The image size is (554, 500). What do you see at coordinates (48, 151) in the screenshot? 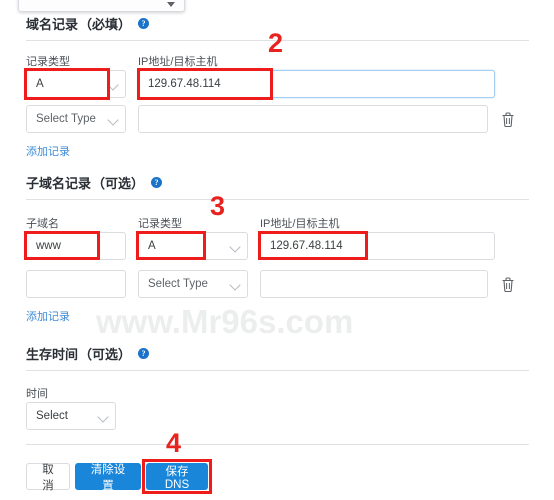
I see `add-domain-record-link: 添加记录` at bounding box center [48, 151].